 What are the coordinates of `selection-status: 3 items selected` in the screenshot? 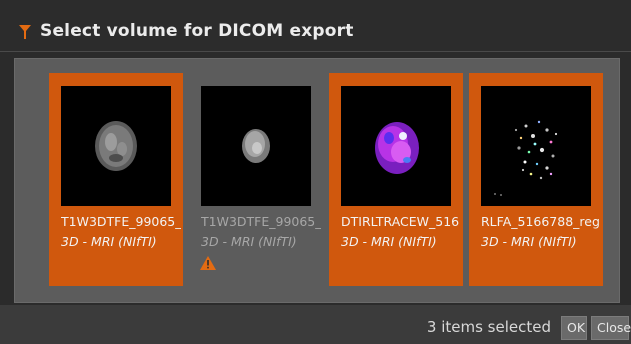 It's located at (488, 327).